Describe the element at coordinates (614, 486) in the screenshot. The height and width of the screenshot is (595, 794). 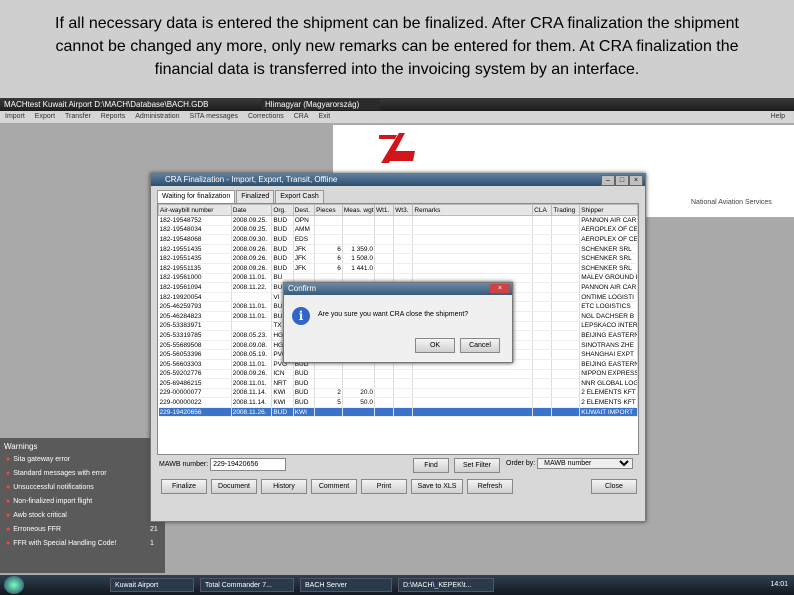
I see `close-button: Close` at that location.